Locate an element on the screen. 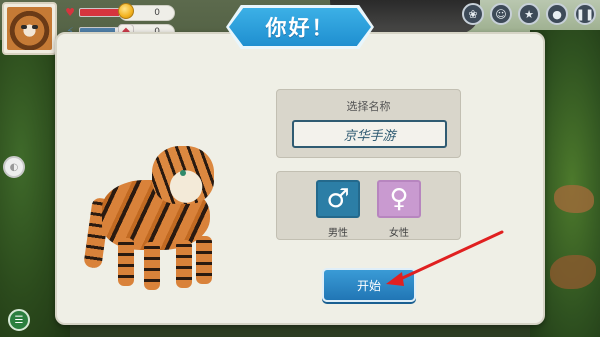  star-icon: ★ is located at coordinates (529, 14).